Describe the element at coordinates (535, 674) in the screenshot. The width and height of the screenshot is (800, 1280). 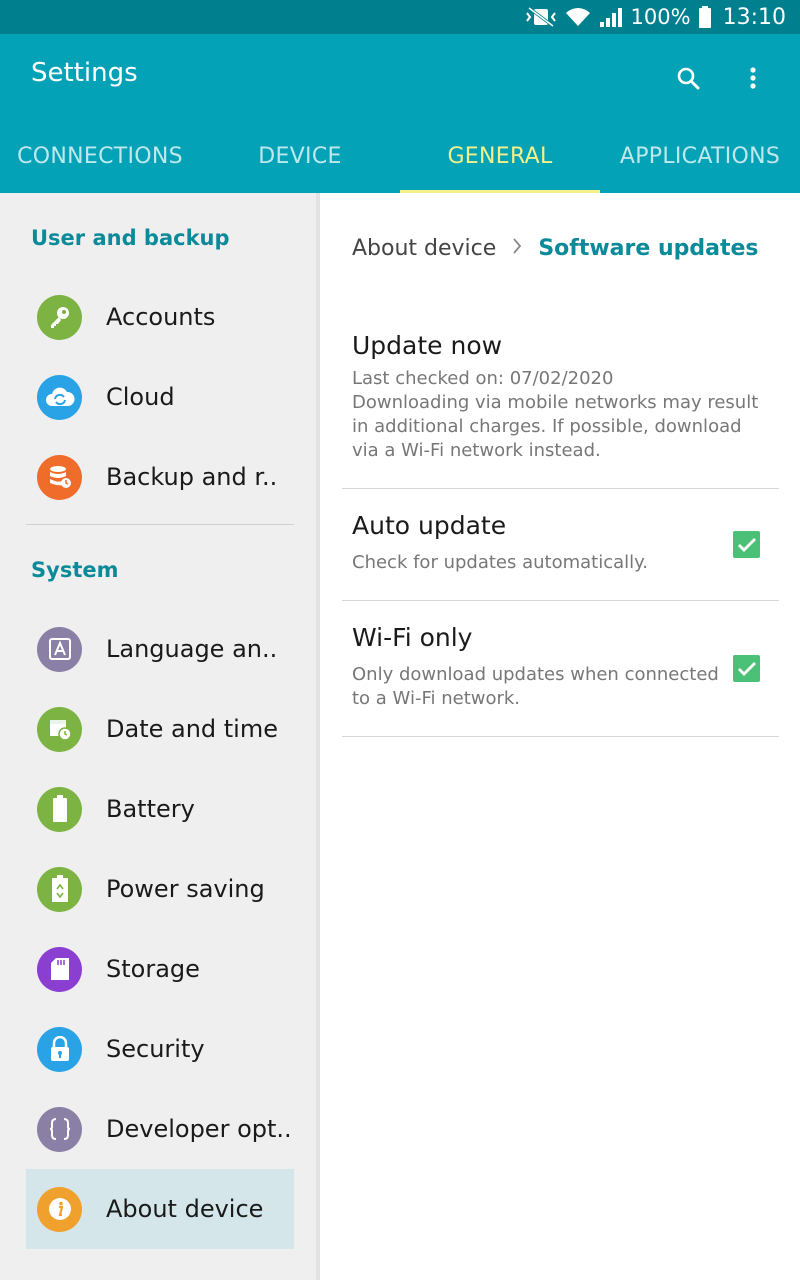
I see `summary-line: Only download updates when connected` at that location.